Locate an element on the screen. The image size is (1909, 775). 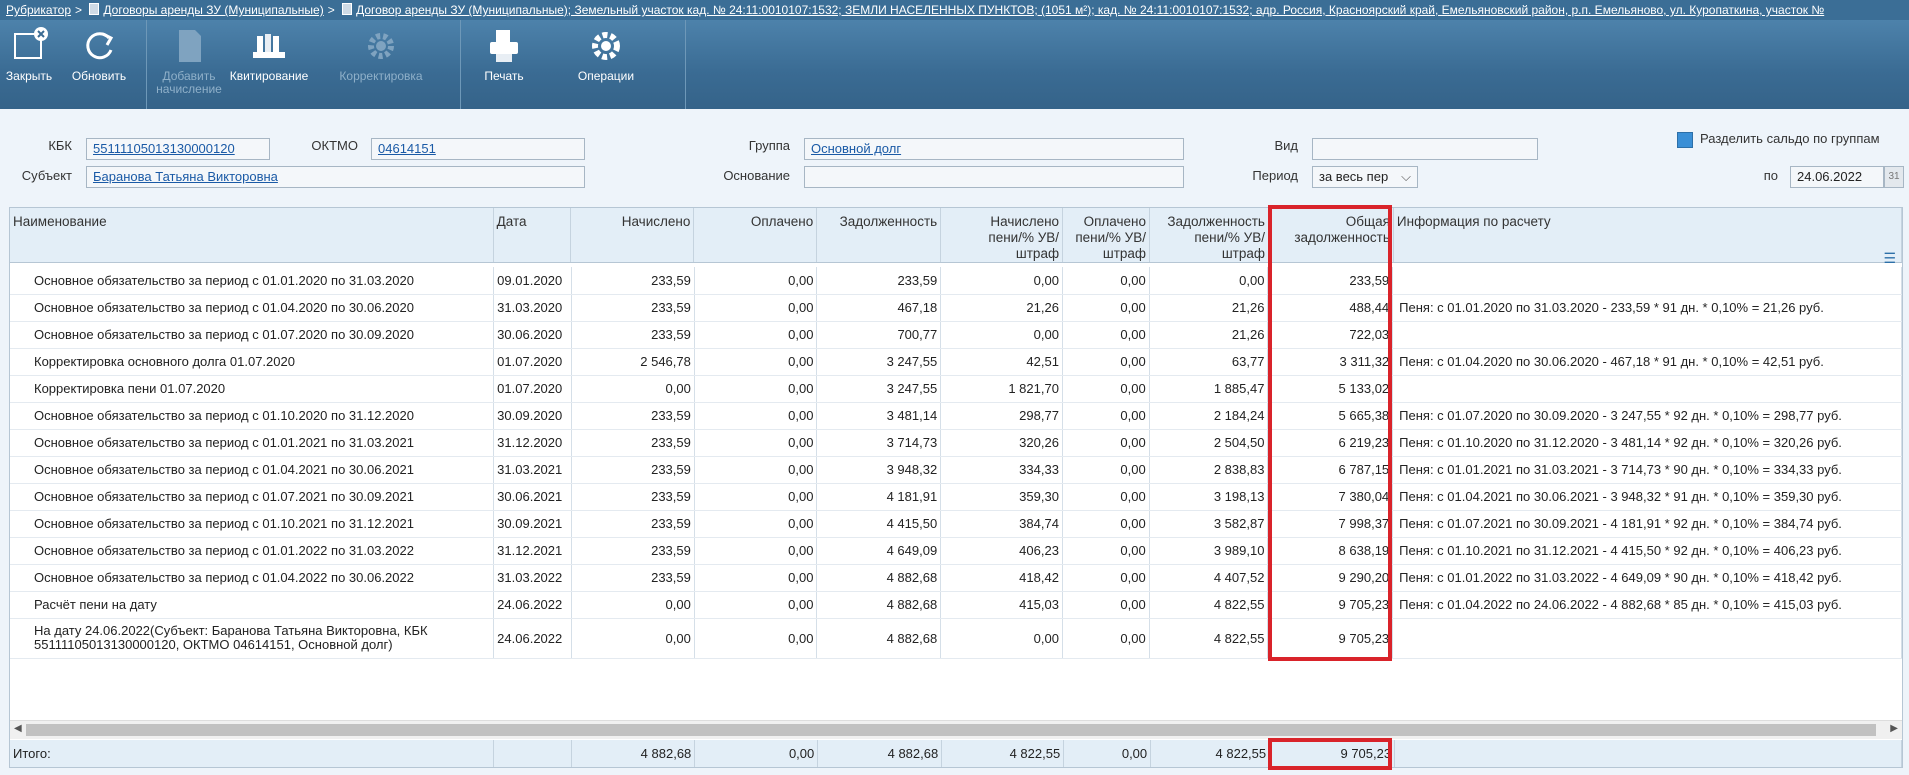
vid-field is located at coordinates (1425, 149).